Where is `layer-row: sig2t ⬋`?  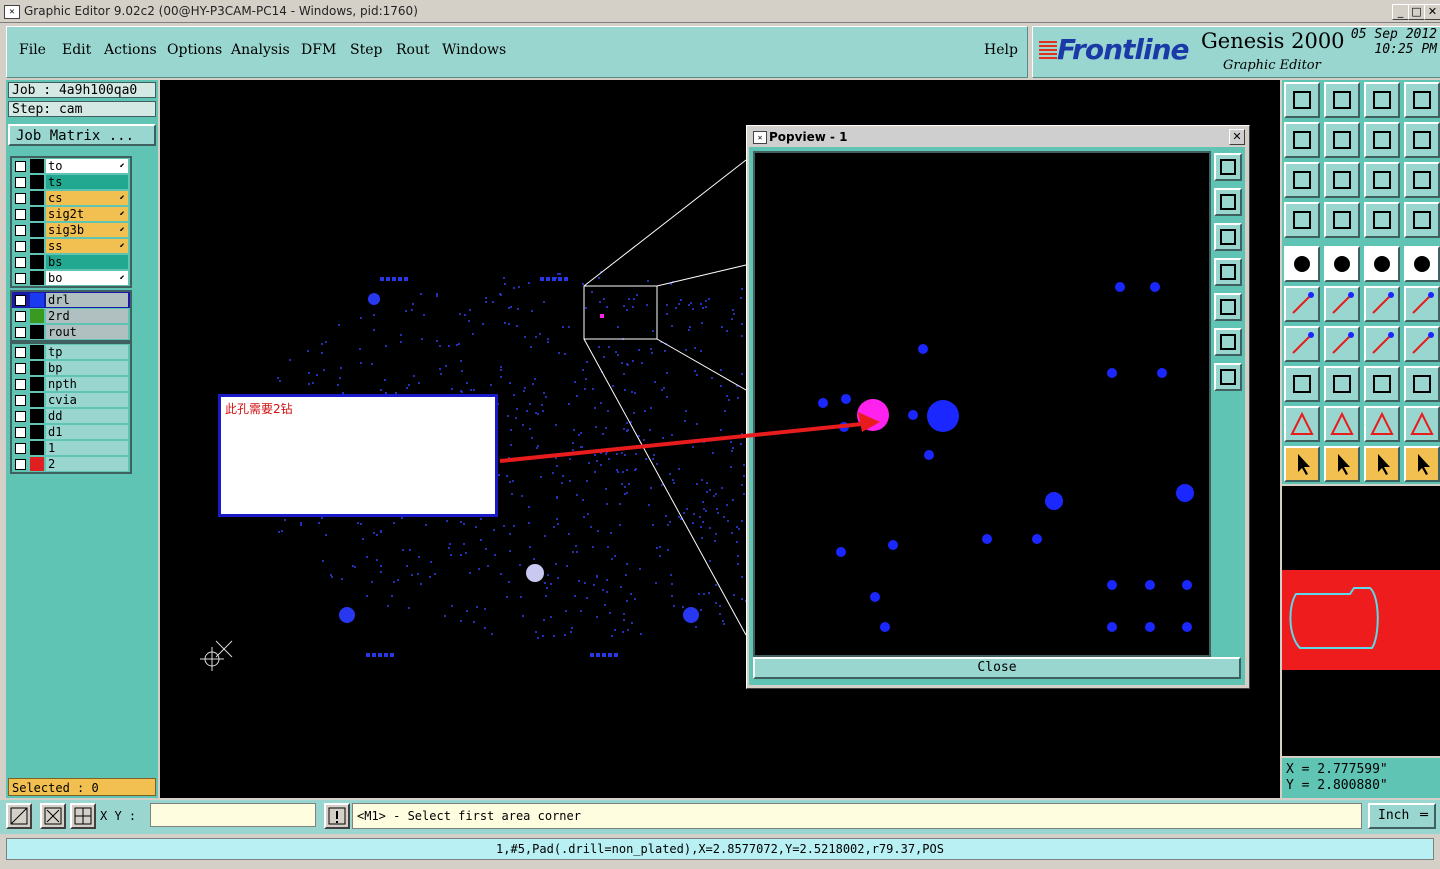
layer-row: sig2t ⬋ is located at coordinates (71, 214).